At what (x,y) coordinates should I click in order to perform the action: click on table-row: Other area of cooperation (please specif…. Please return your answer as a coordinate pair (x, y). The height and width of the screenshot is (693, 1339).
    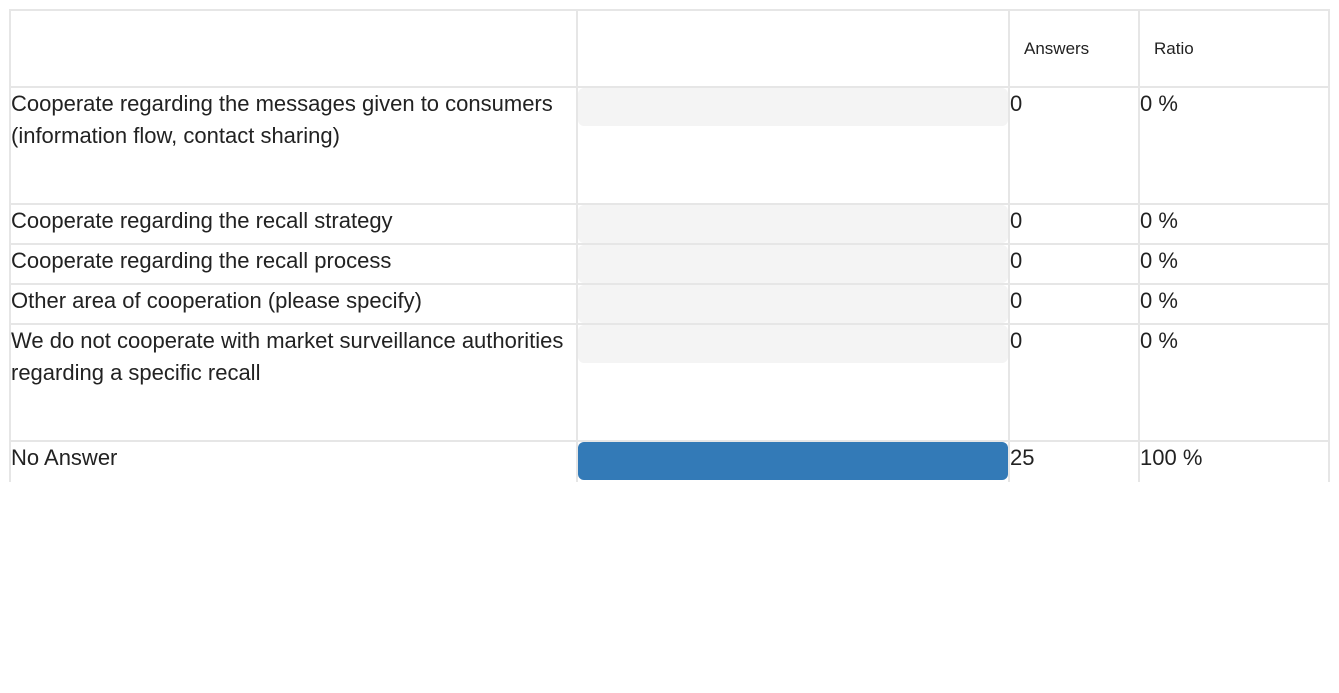
    Looking at the image, I should click on (669, 304).